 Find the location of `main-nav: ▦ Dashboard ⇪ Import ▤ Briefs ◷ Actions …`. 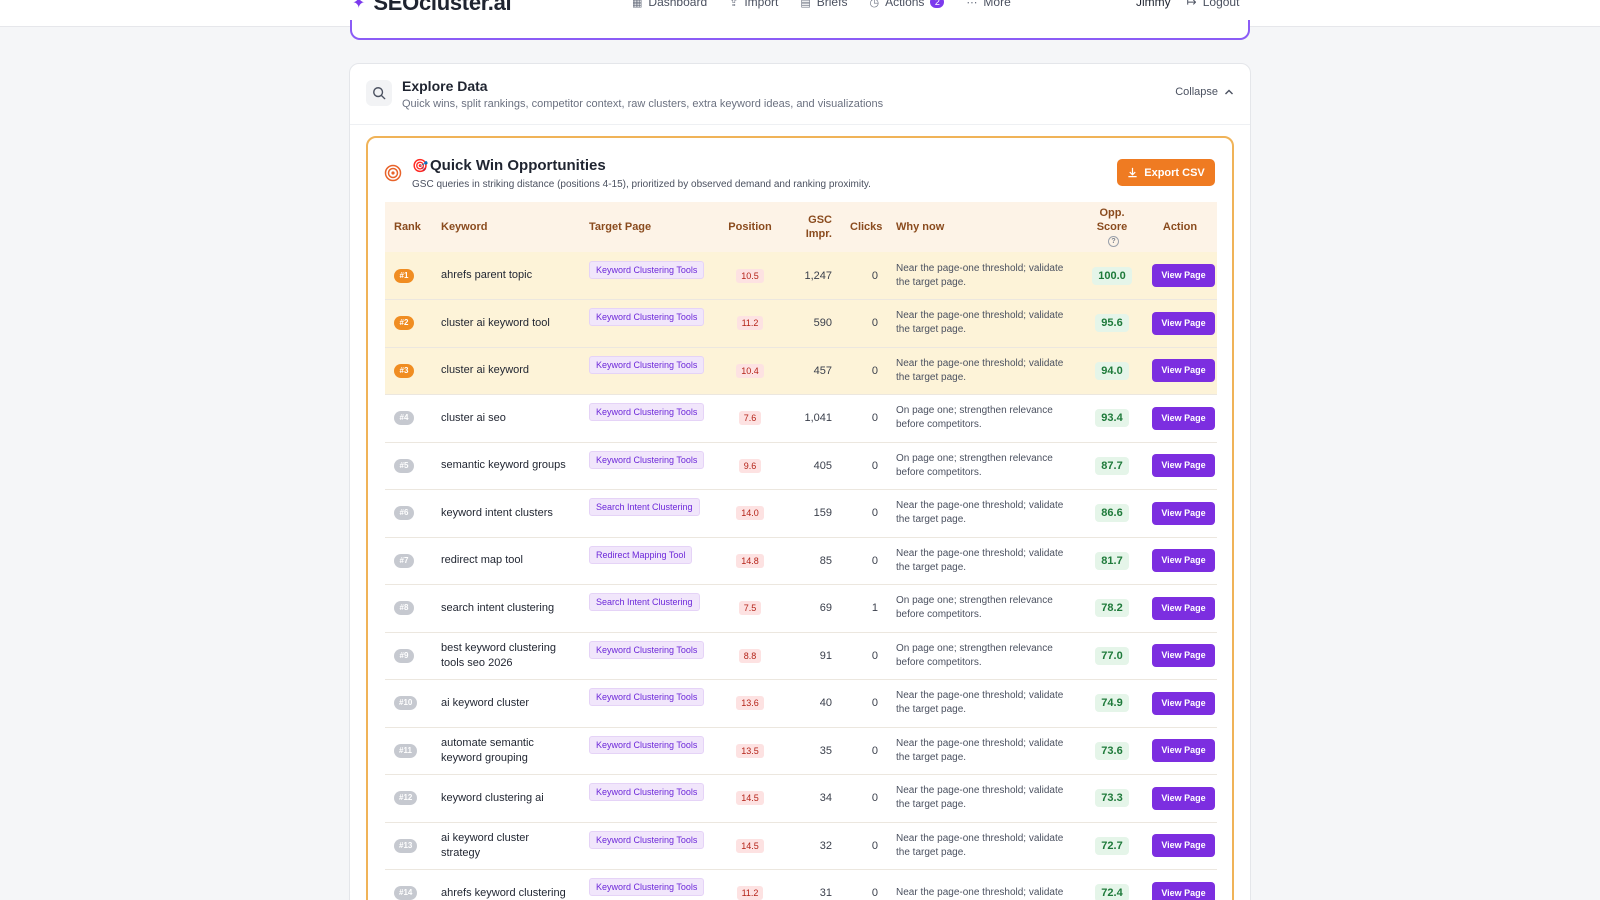

main-nav: ▦ Dashboard ⇪ Import ▤ Briefs ◷ Actions … is located at coordinates (821, 4).